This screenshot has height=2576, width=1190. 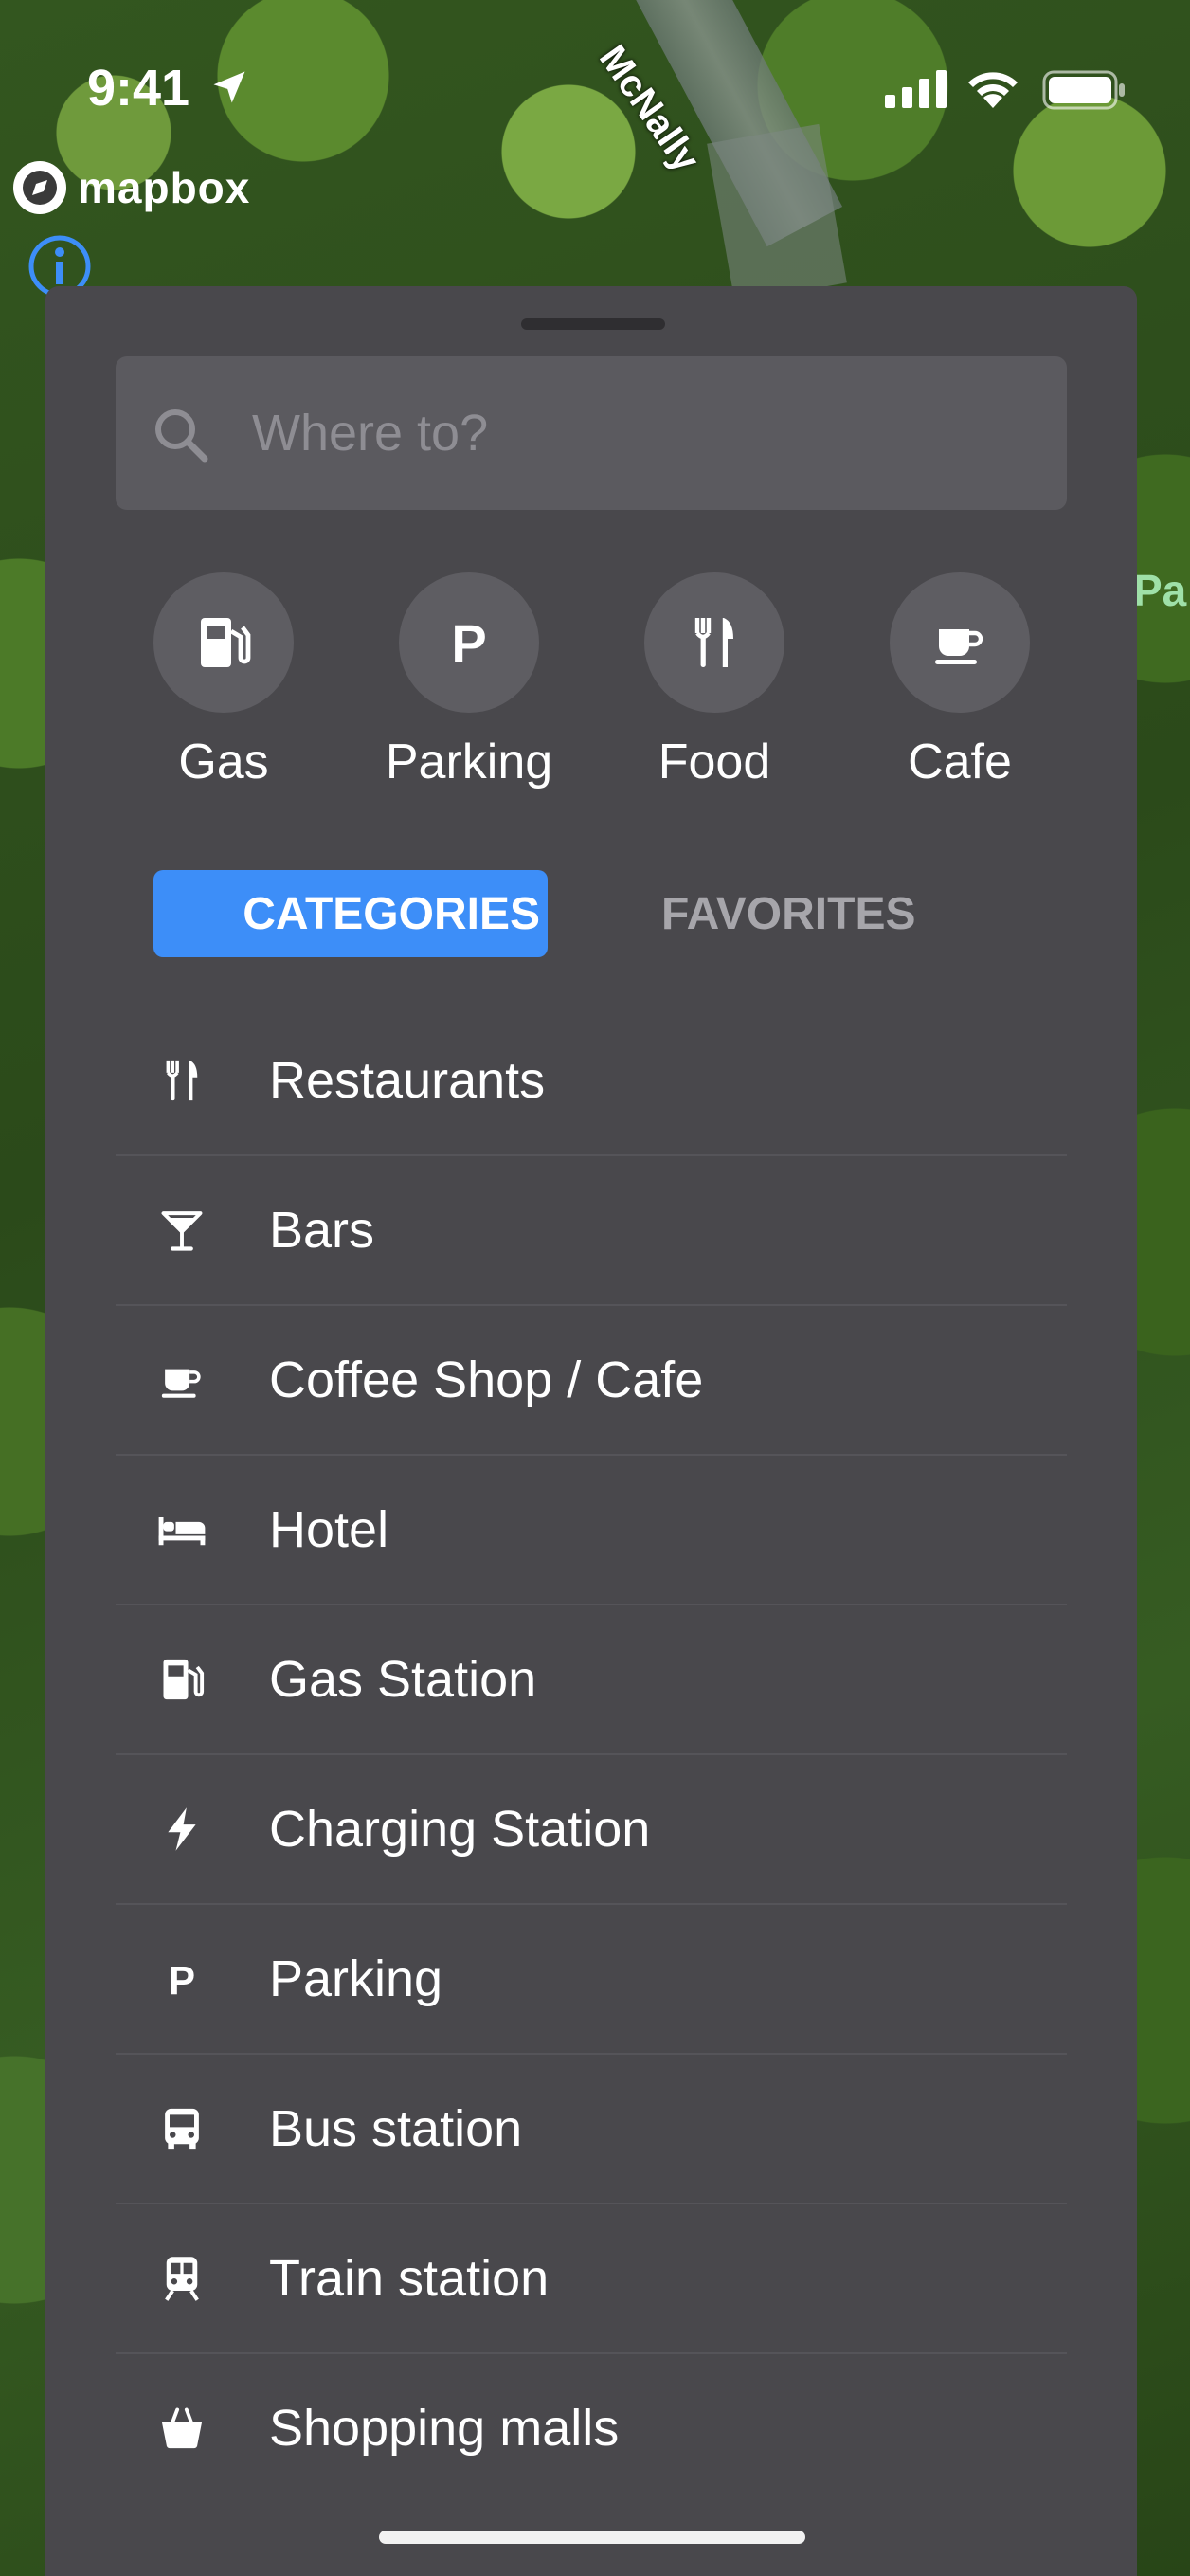 I want to click on tab-favorites: FAVORITES, so click(x=803, y=913).